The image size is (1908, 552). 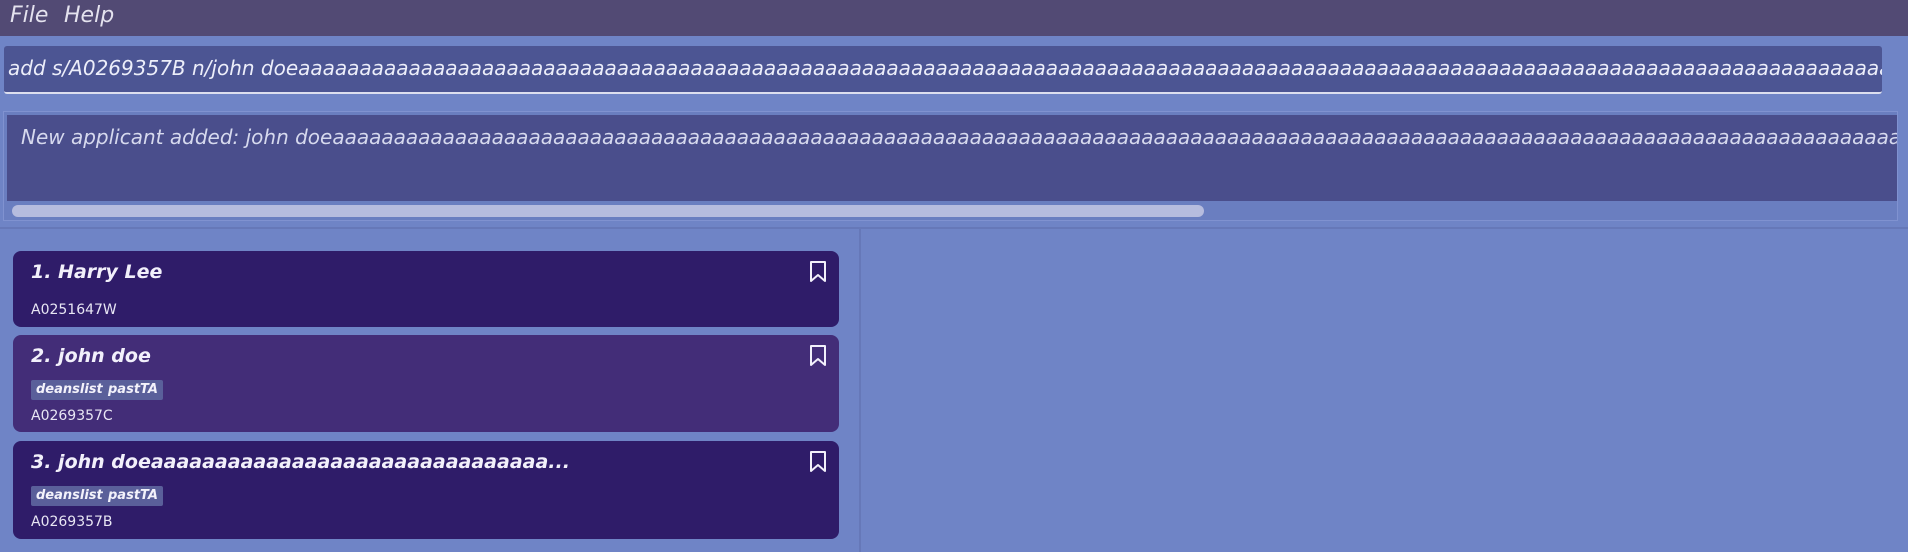 I want to click on menu-file: File, so click(x=29, y=16).